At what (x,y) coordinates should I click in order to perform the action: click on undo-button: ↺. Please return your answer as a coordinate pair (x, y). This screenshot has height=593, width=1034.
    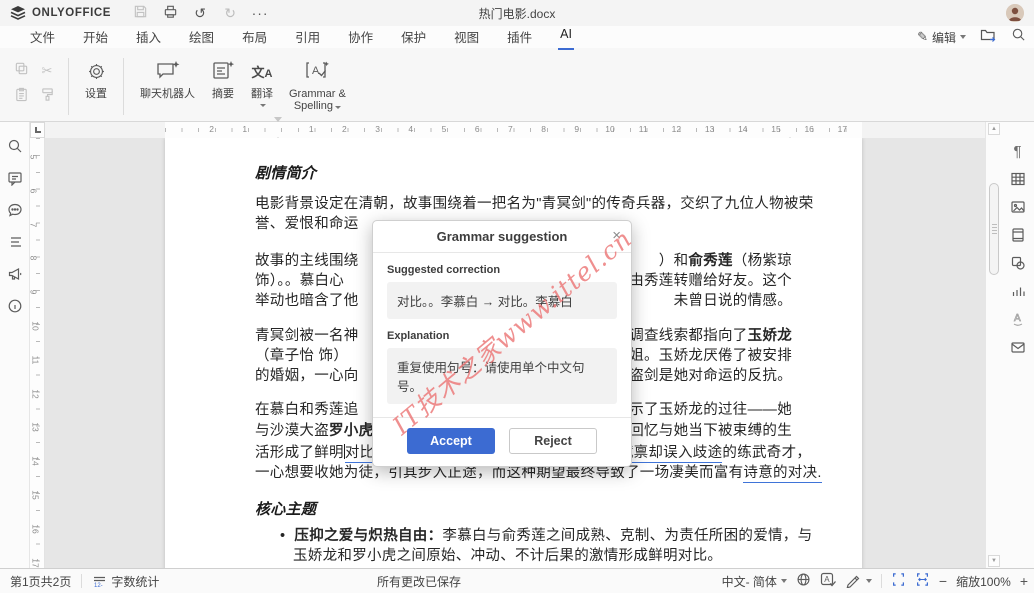
    Looking at the image, I should click on (200, 13).